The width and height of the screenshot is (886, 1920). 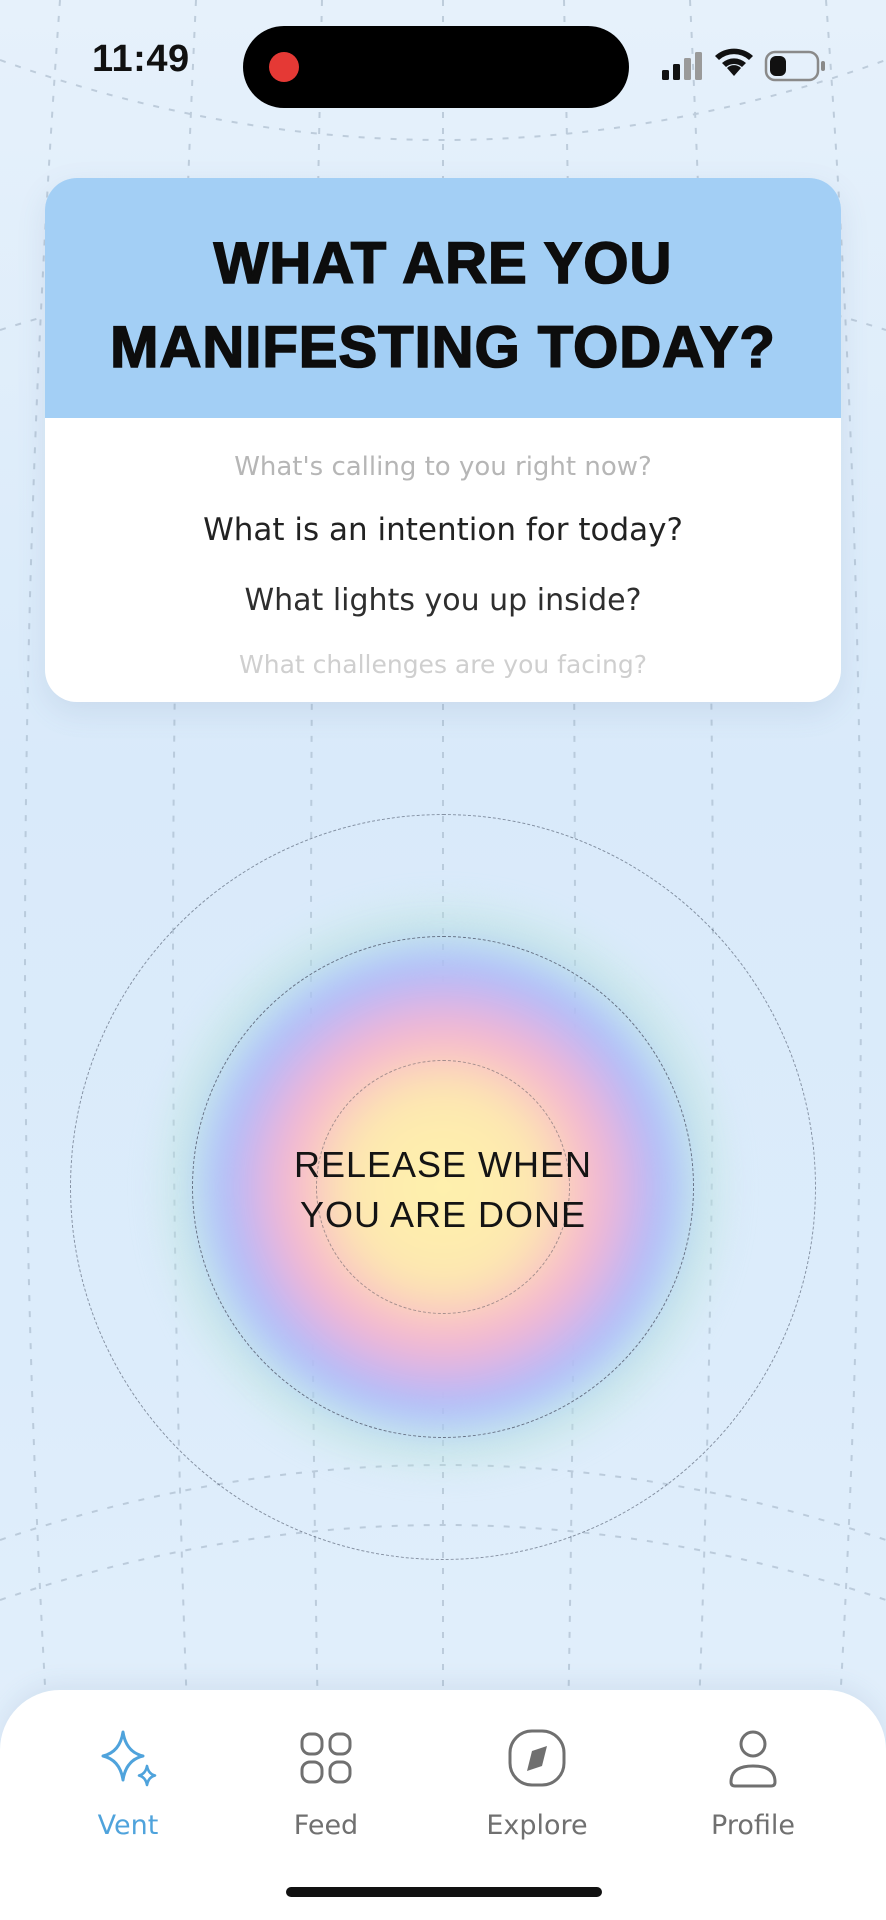 I want to click on prompt-option: What's calling to you right now?, so click(x=443, y=467).